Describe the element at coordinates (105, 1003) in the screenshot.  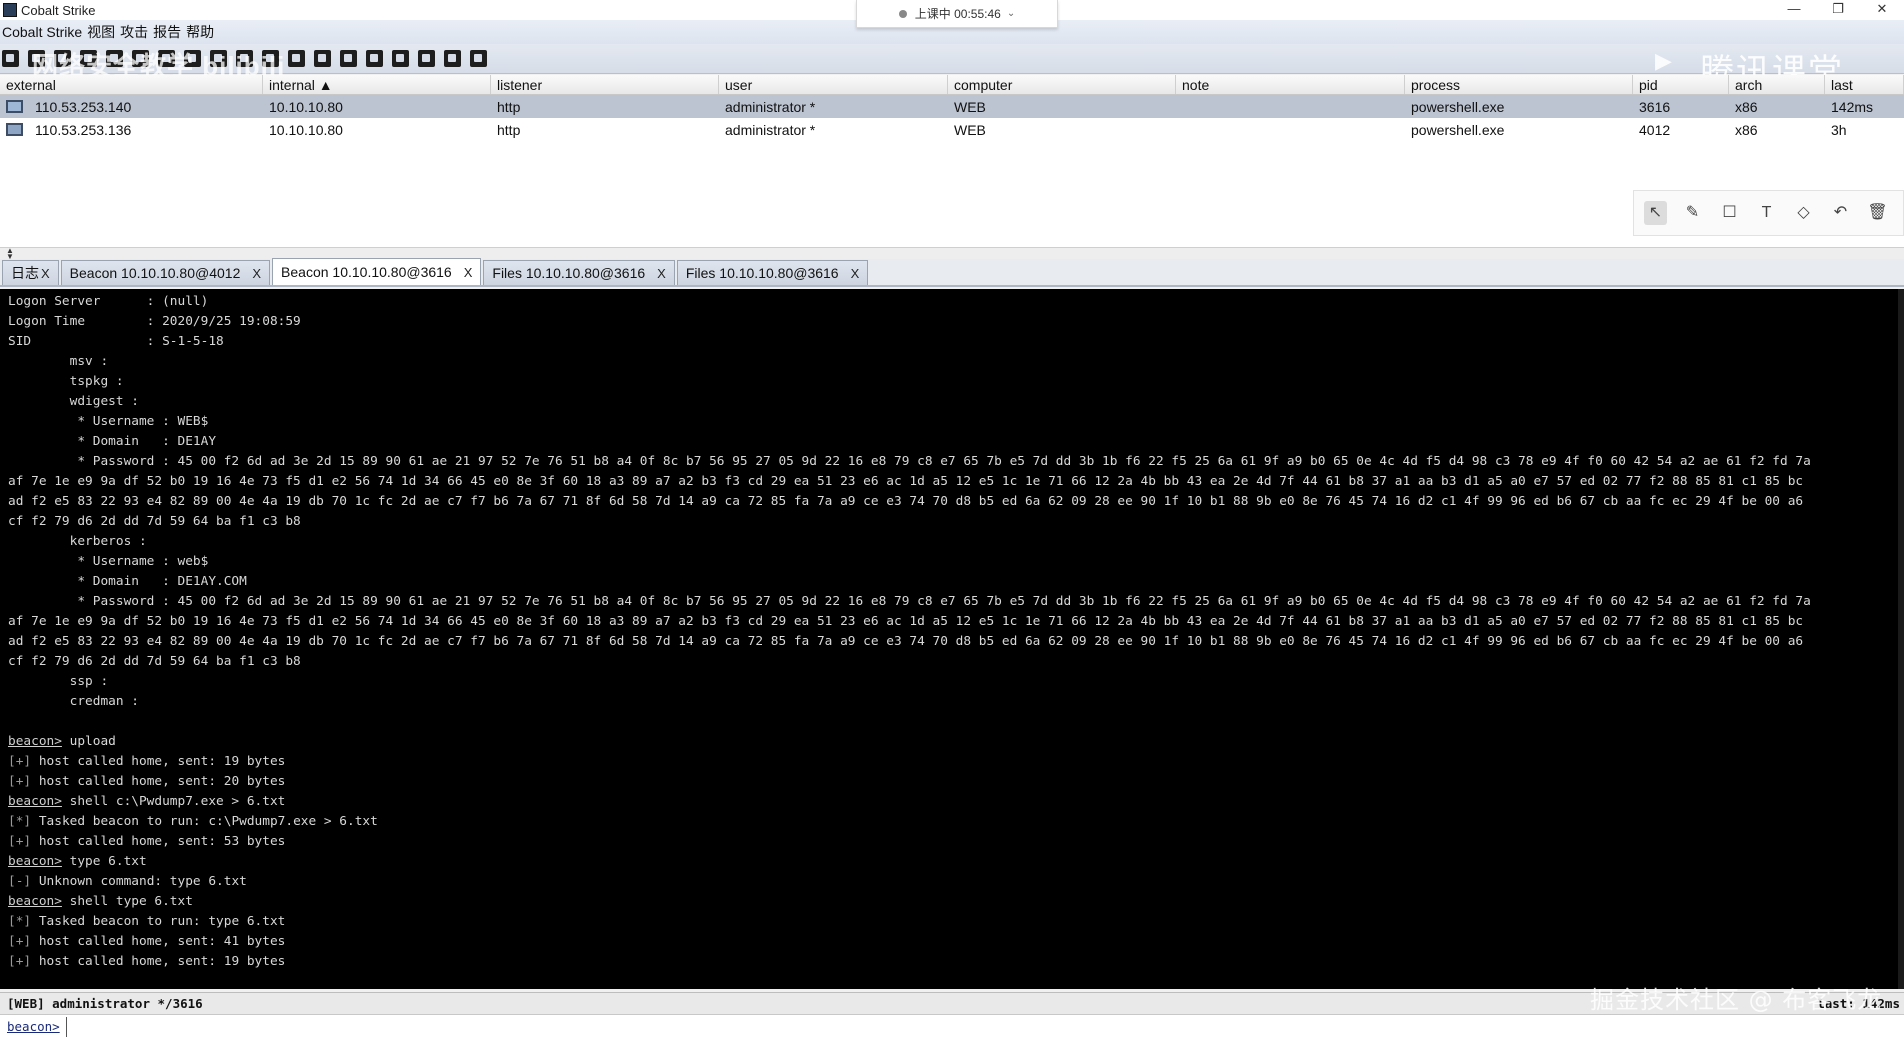
I see `status-session: [WEB] administrator */3616` at that location.